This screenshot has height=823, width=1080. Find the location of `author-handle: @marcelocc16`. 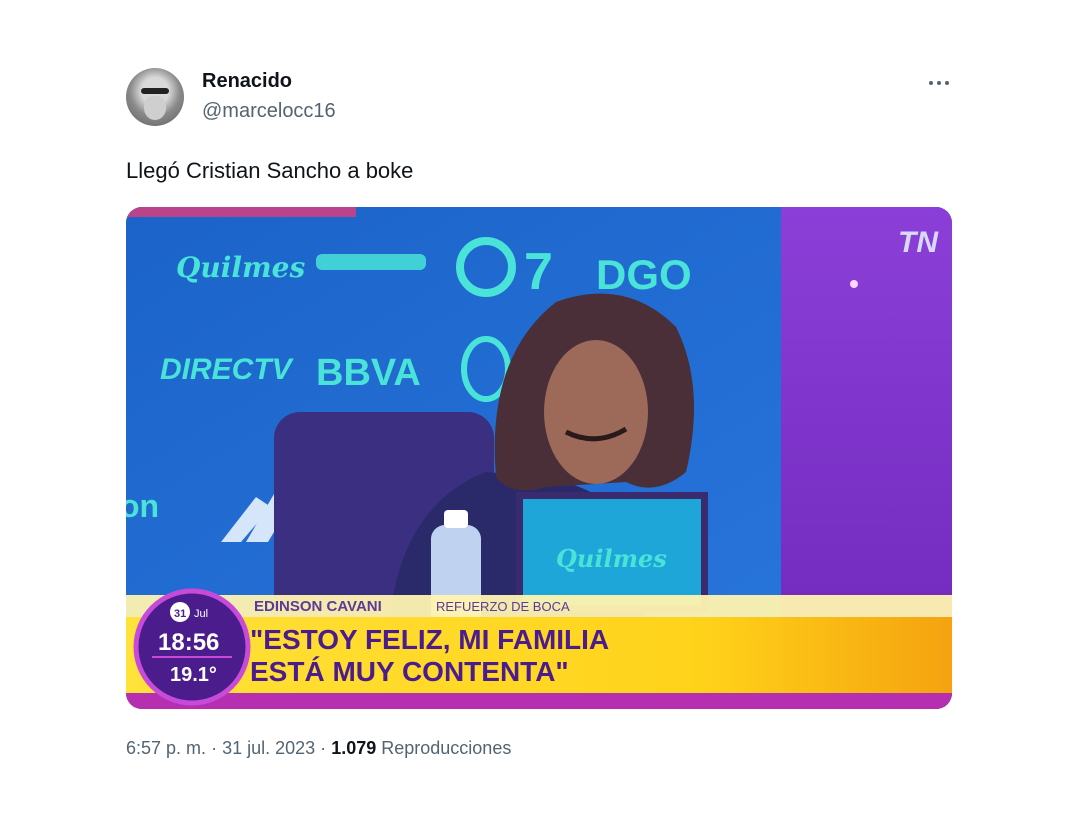

author-handle: @marcelocc16 is located at coordinates (269, 111).